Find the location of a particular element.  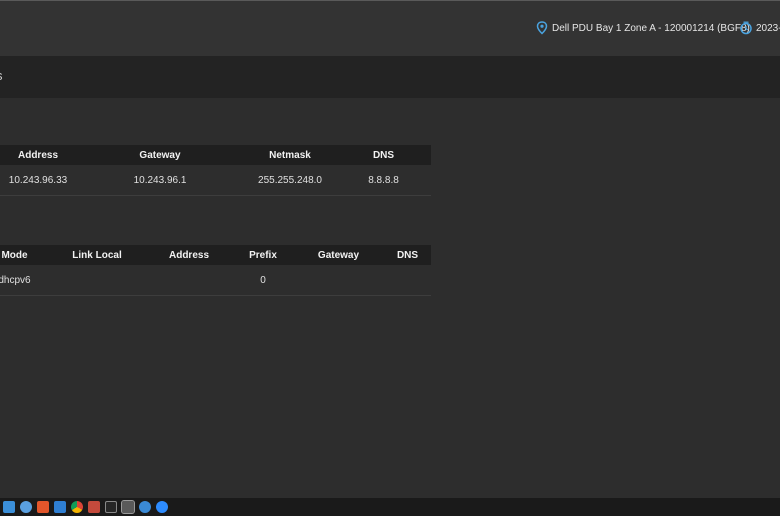

zoom-icon is located at coordinates (162, 507).